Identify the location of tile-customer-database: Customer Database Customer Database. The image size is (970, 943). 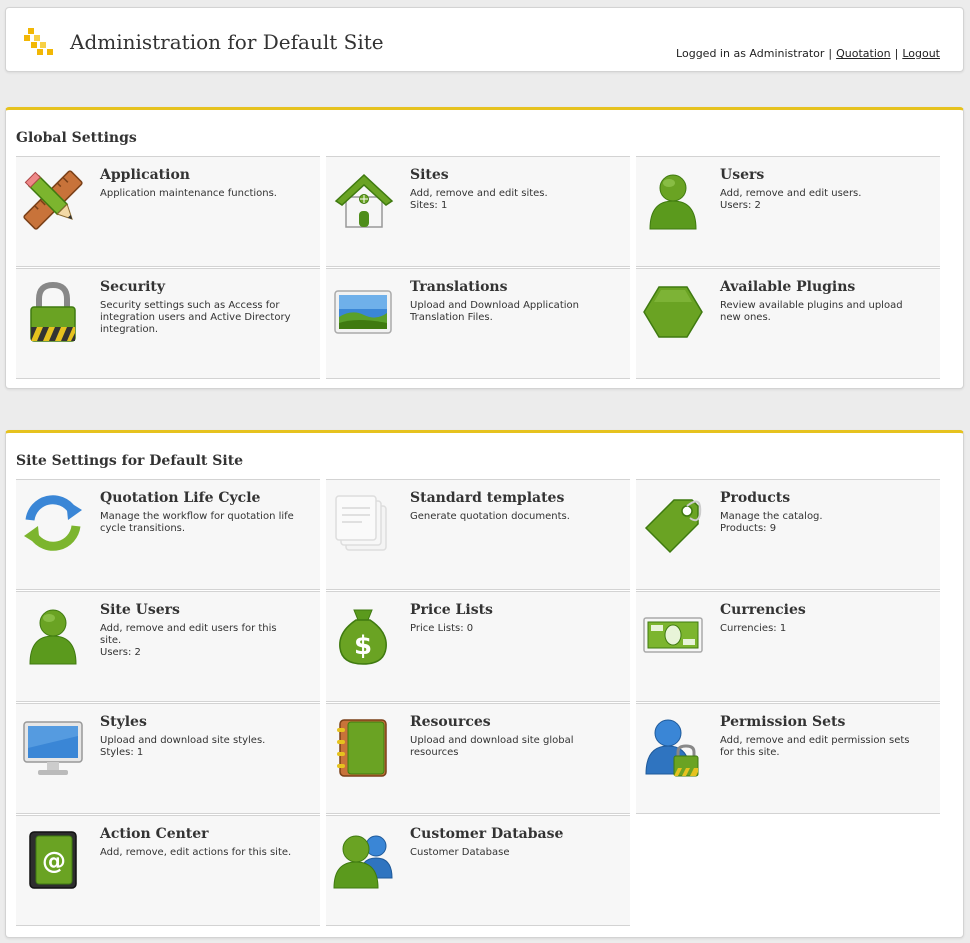
(478, 870).